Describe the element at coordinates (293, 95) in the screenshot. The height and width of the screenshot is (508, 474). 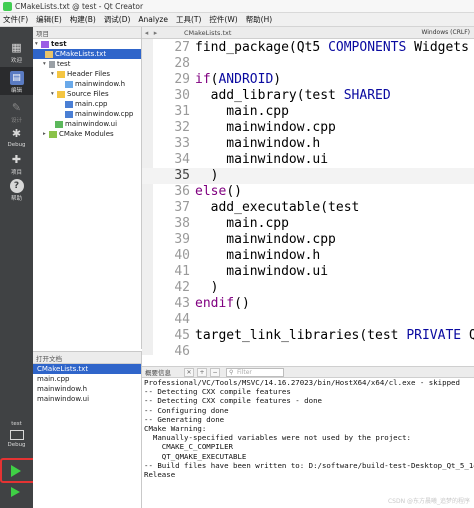
I see `code-text: add_library(test SHARED` at that location.